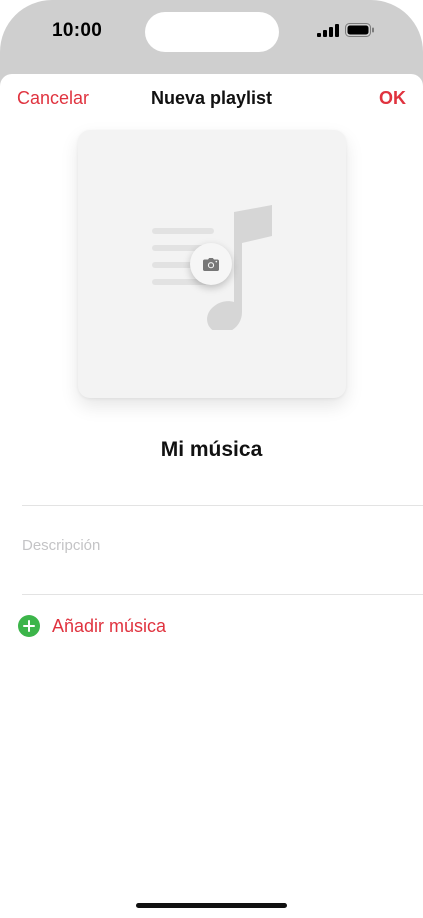 The width and height of the screenshot is (423, 918). I want to click on add-photo-button, so click(211, 264).